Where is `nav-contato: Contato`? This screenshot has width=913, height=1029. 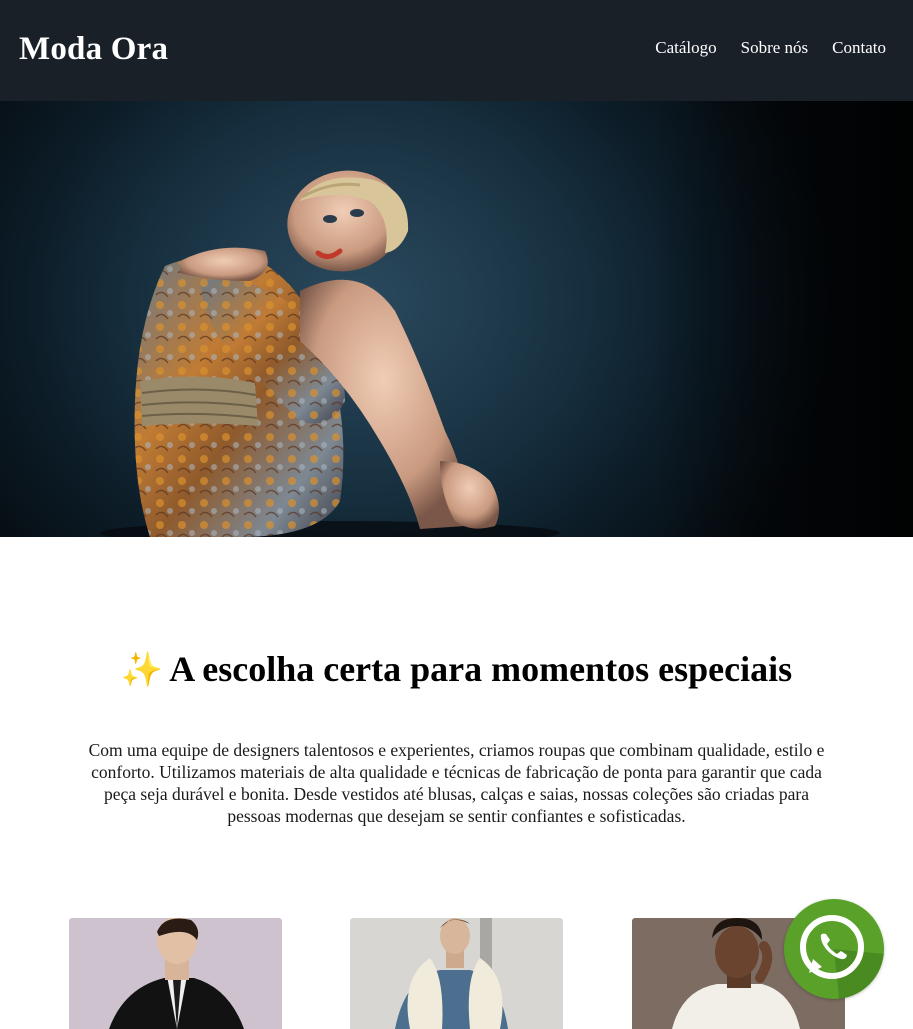 nav-contato: Contato is located at coordinates (859, 48).